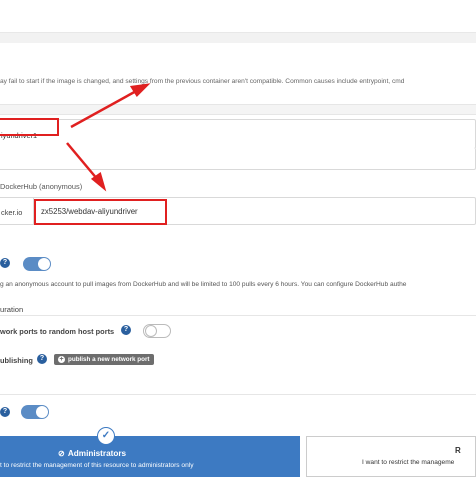 Image resolution: width=476 pixels, height=477 pixels. I want to click on arrow-line-to-image, so click(82, 161).